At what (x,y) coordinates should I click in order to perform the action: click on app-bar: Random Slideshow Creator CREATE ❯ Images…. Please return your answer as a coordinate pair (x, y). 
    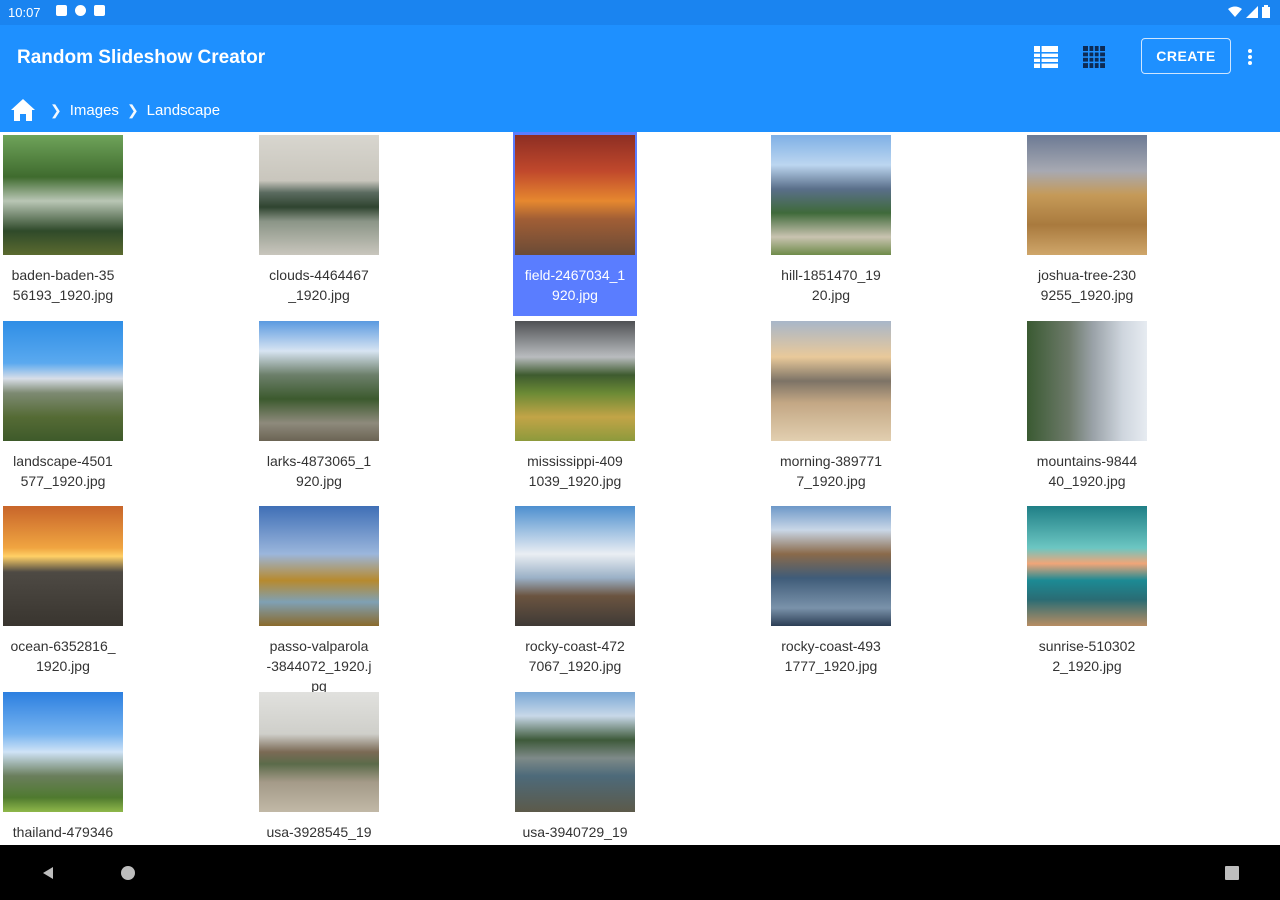
    Looking at the image, I should click on (640, 78).